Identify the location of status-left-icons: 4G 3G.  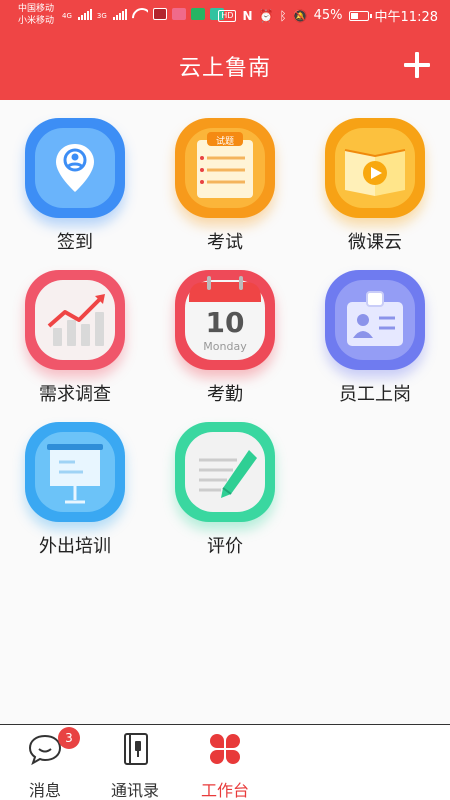
(143, 14).